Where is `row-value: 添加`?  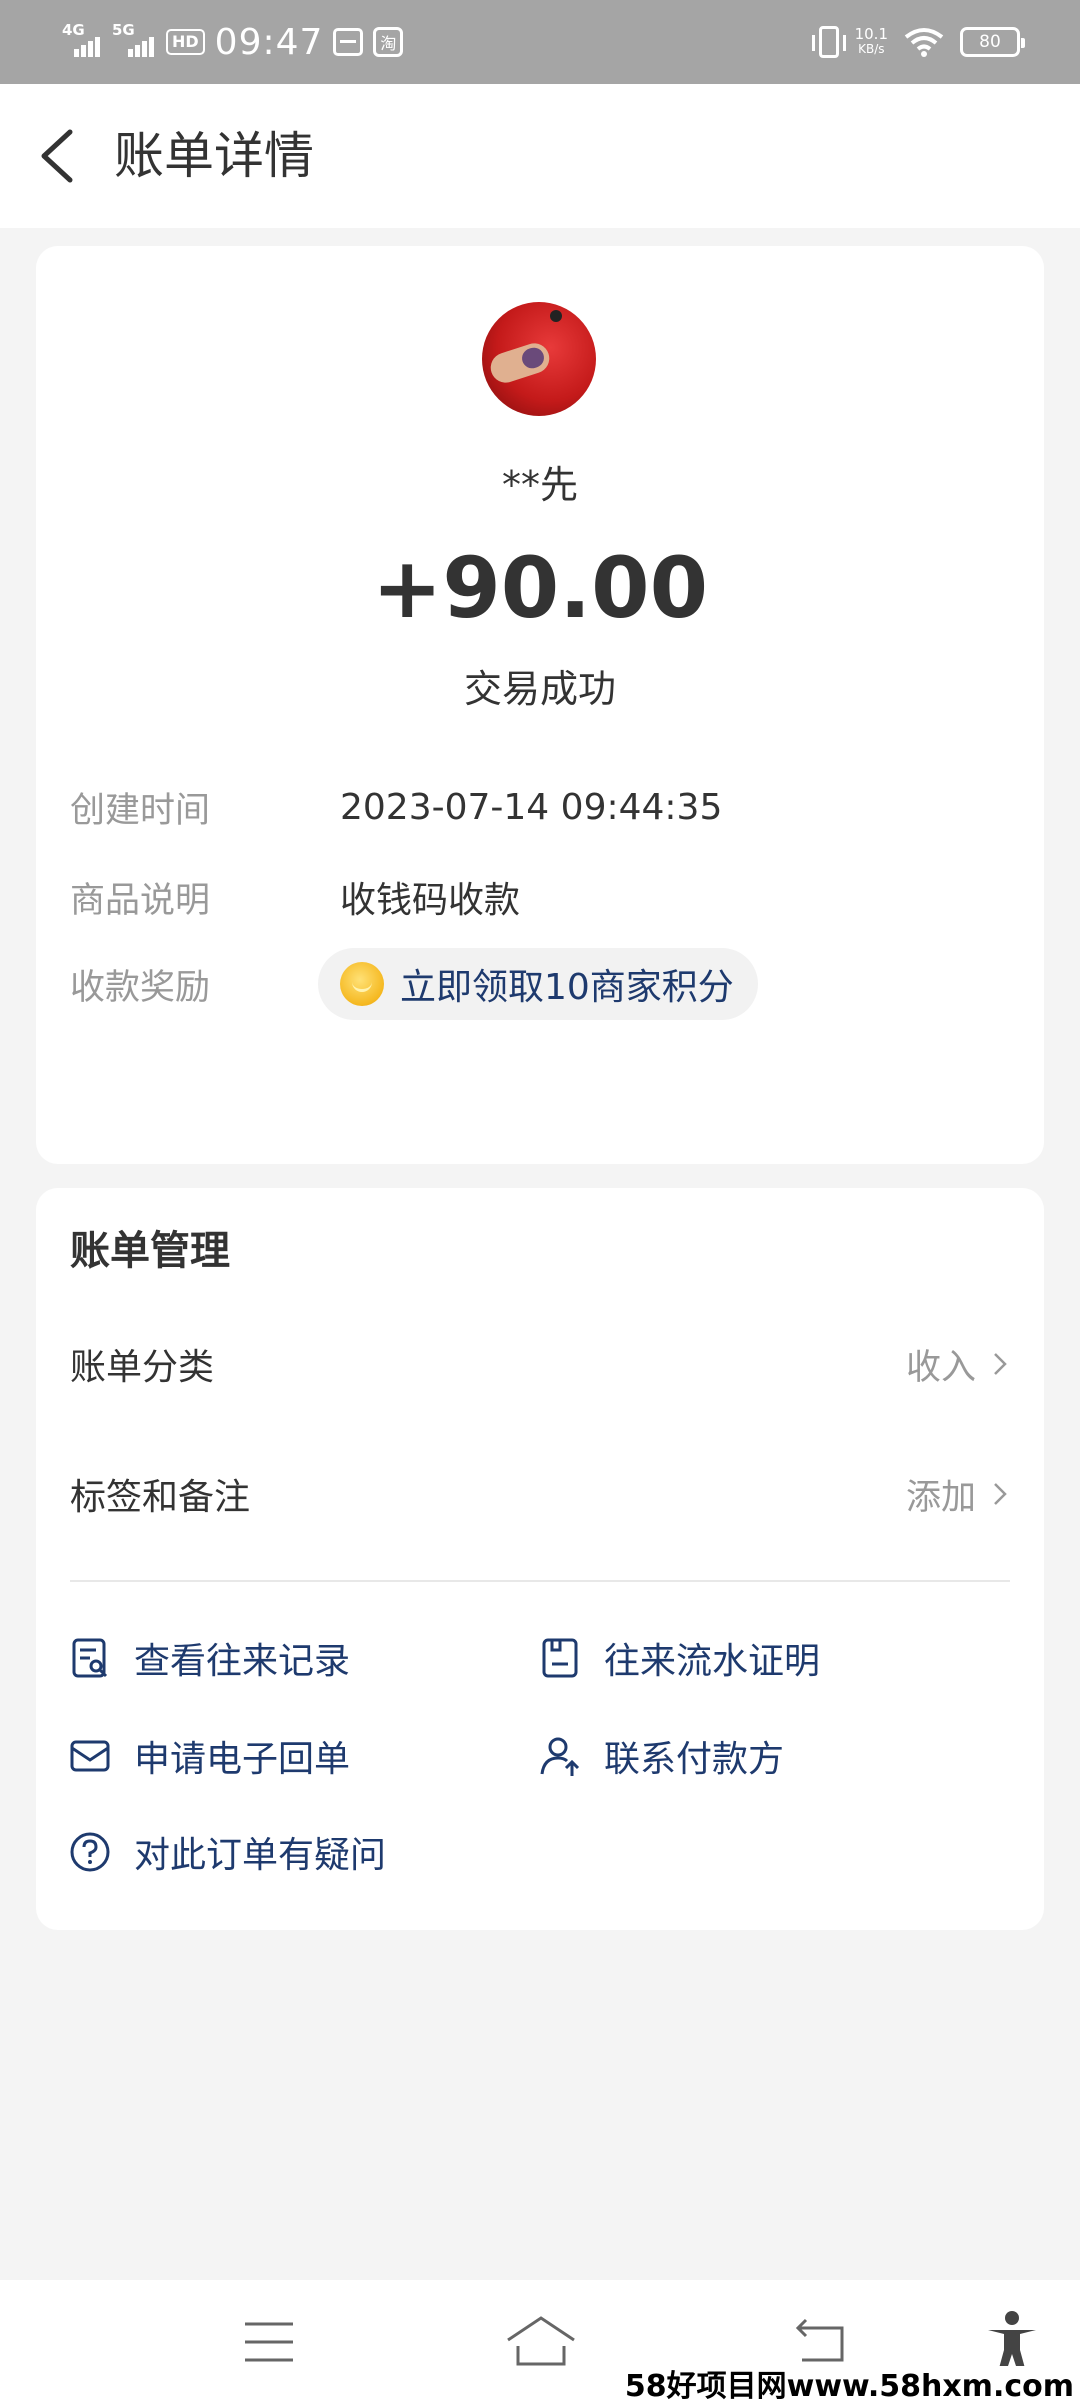
row-value: 添加 is located at coordinates (940, 1497).